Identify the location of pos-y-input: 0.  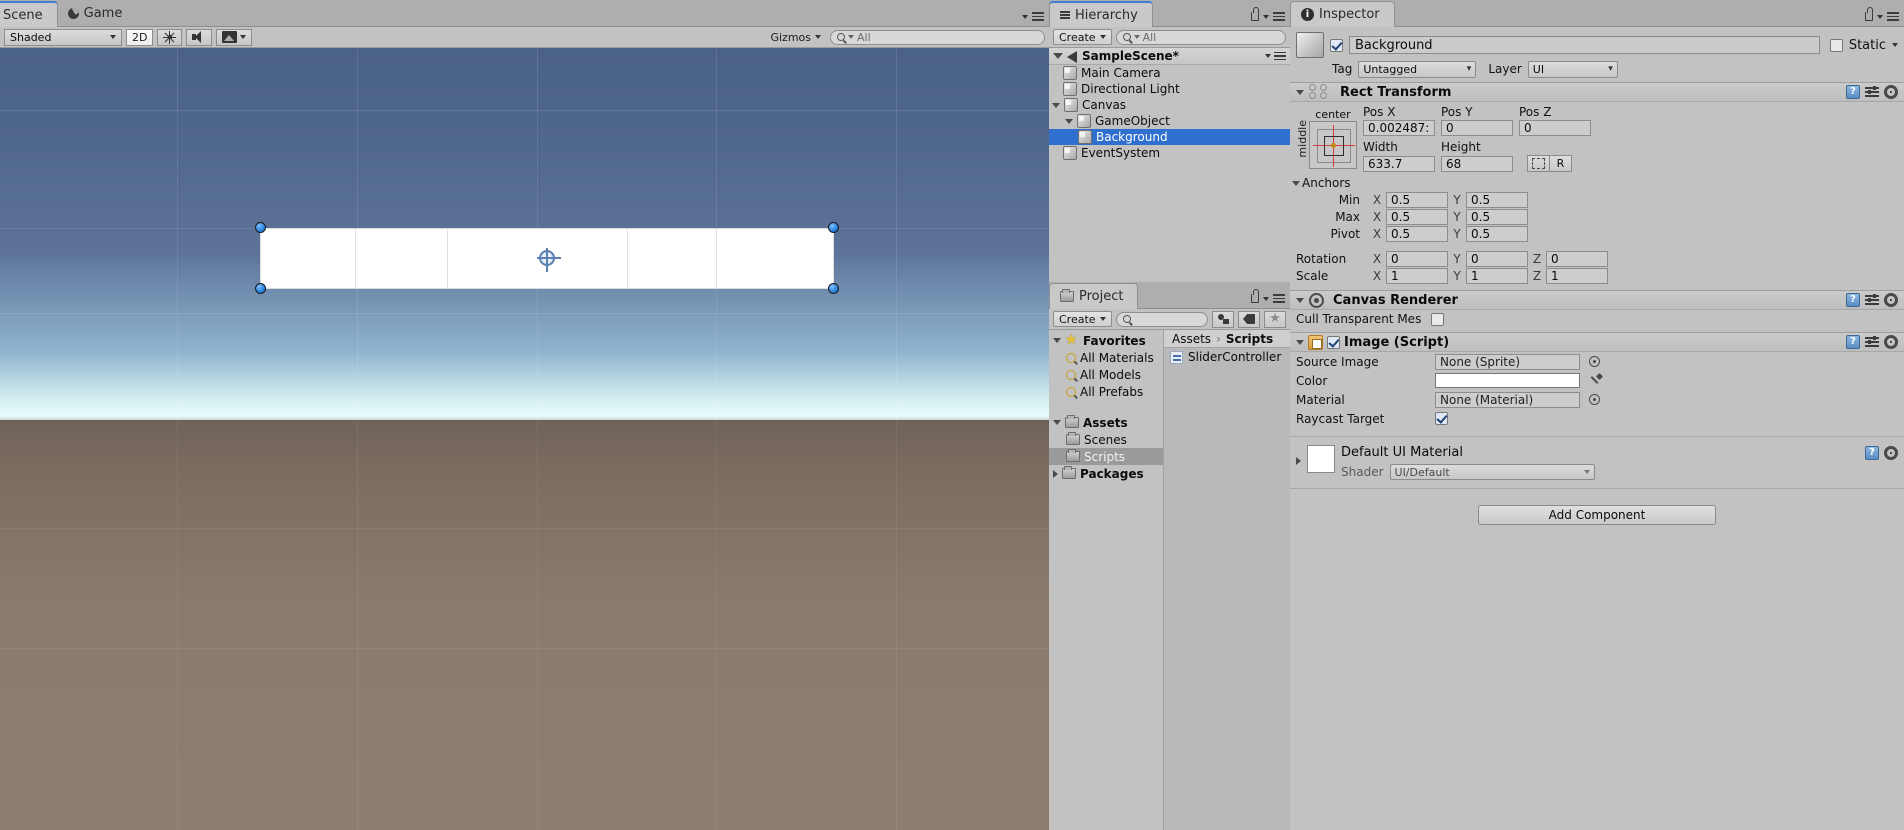
(1477, 128).